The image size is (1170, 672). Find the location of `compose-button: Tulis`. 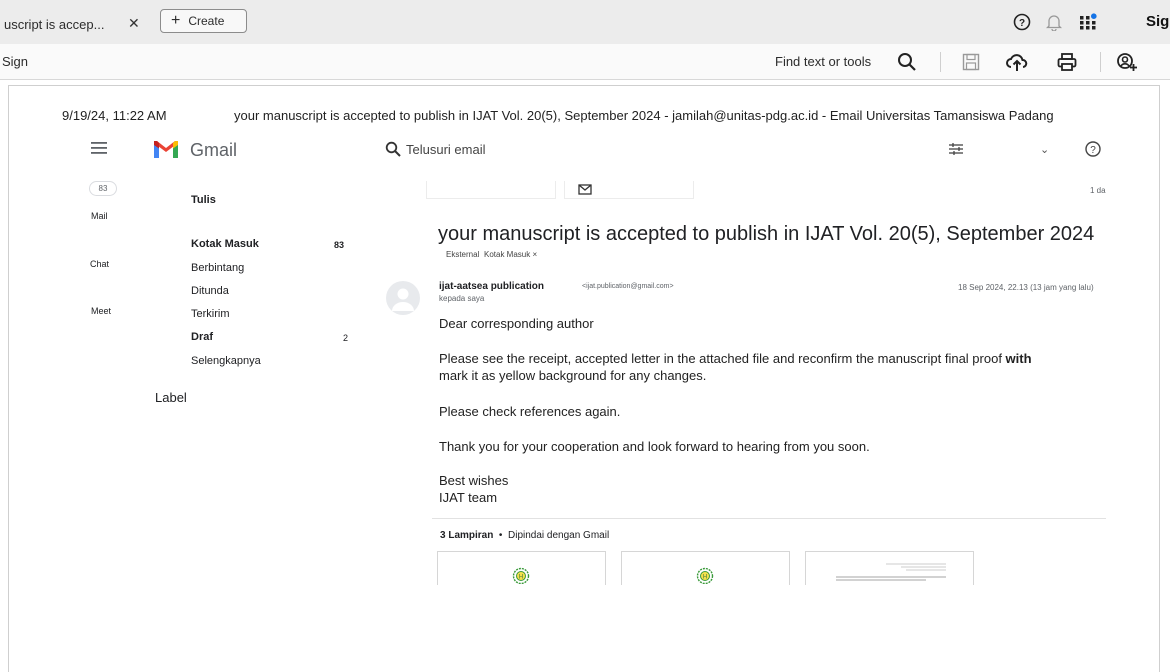

compose-button: Tulis is located at coordinates (203, 200).